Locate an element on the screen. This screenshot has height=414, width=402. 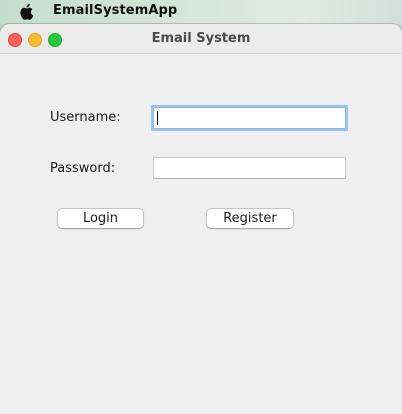
menu-bar: EmailSystemApp is located at coordinates (201, 12).